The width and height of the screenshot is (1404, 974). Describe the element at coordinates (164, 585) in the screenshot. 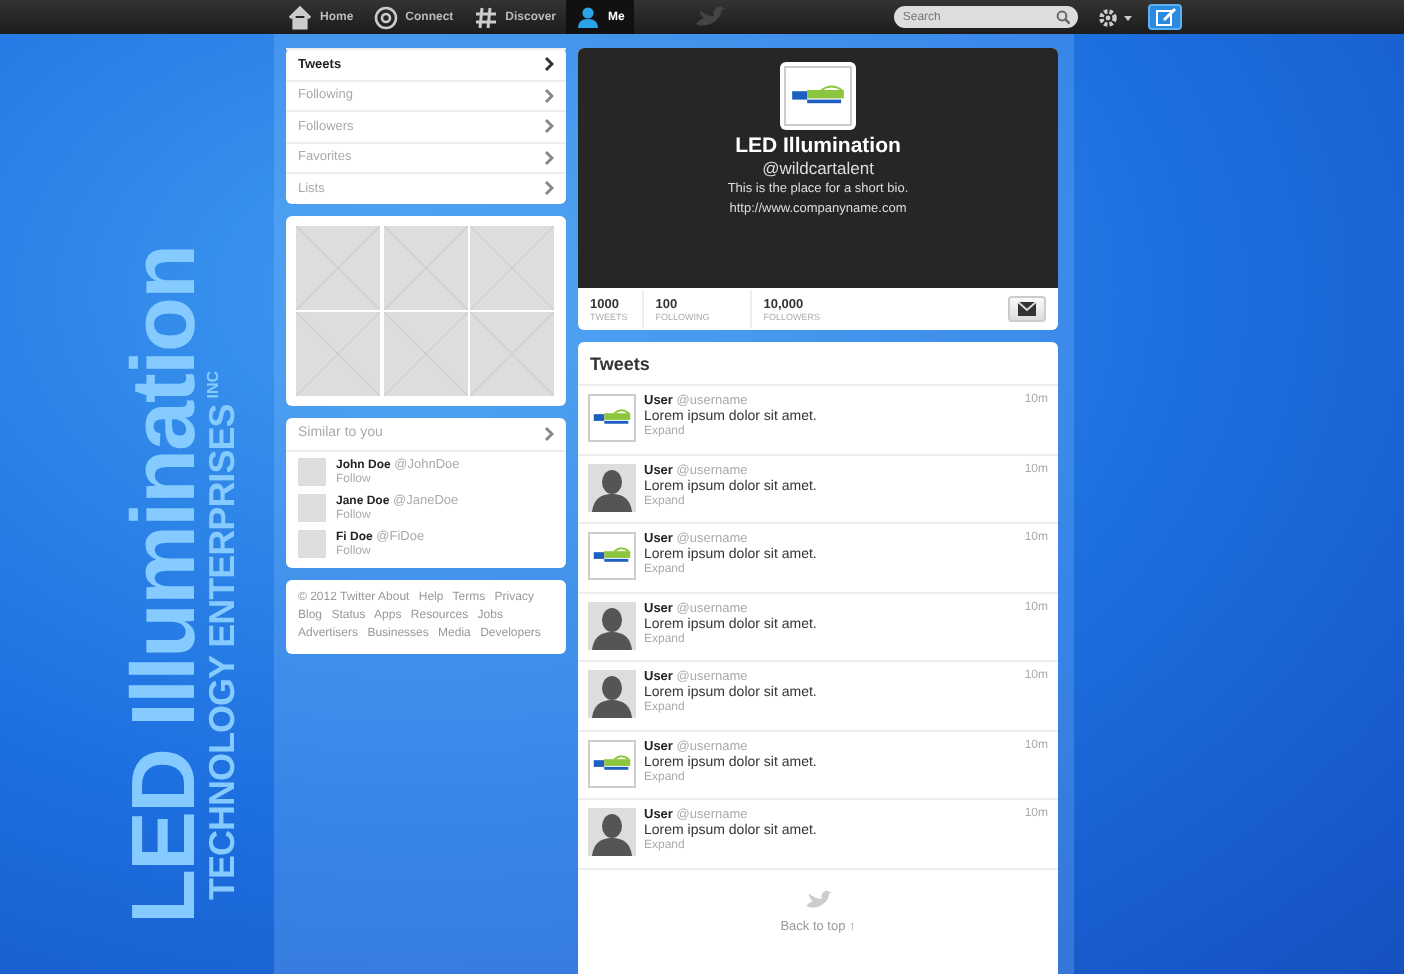

I see `brand-title: LED Illumination` at that location.